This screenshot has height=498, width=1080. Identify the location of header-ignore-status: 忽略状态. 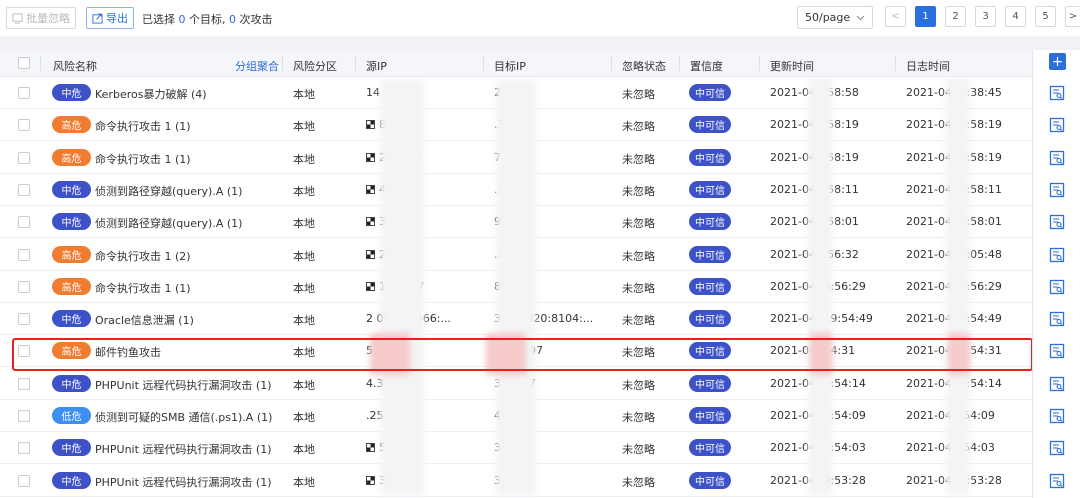
(644, 66).